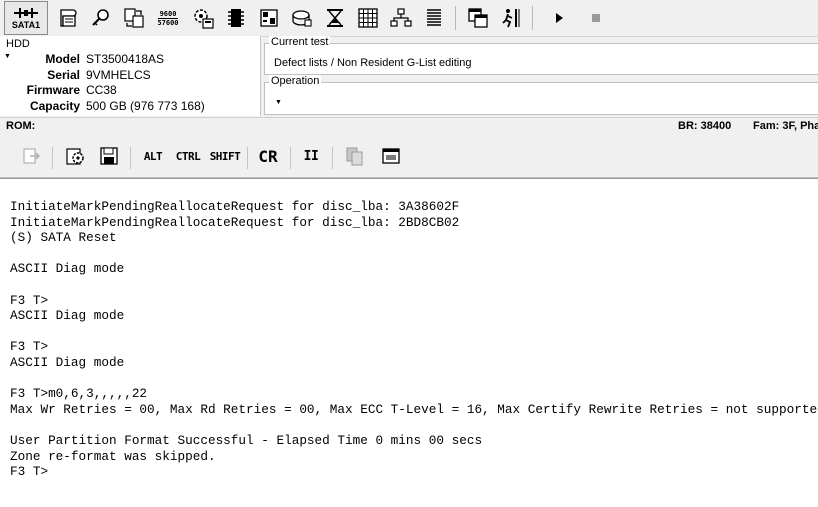  I want to click on hdd-firmware-row: Firmware CC38, so click(130, 91).